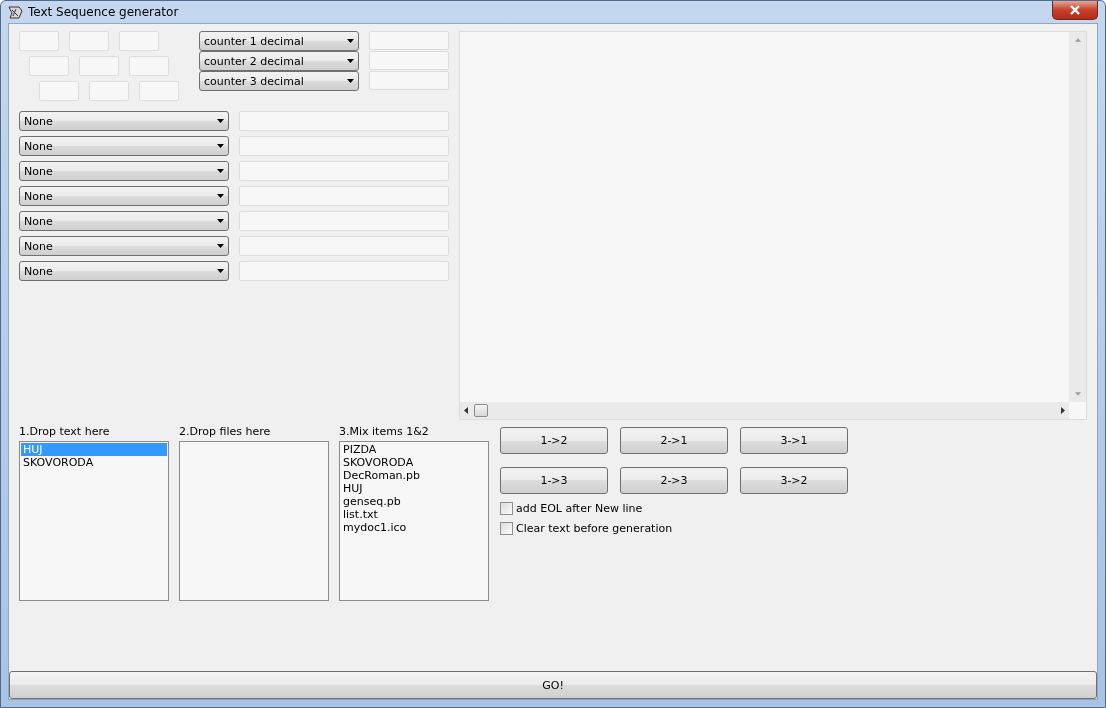 This screenshot has width=1106, height=708. I want to click on list-box: HUJ SKOVORODA, so click(94, 521).